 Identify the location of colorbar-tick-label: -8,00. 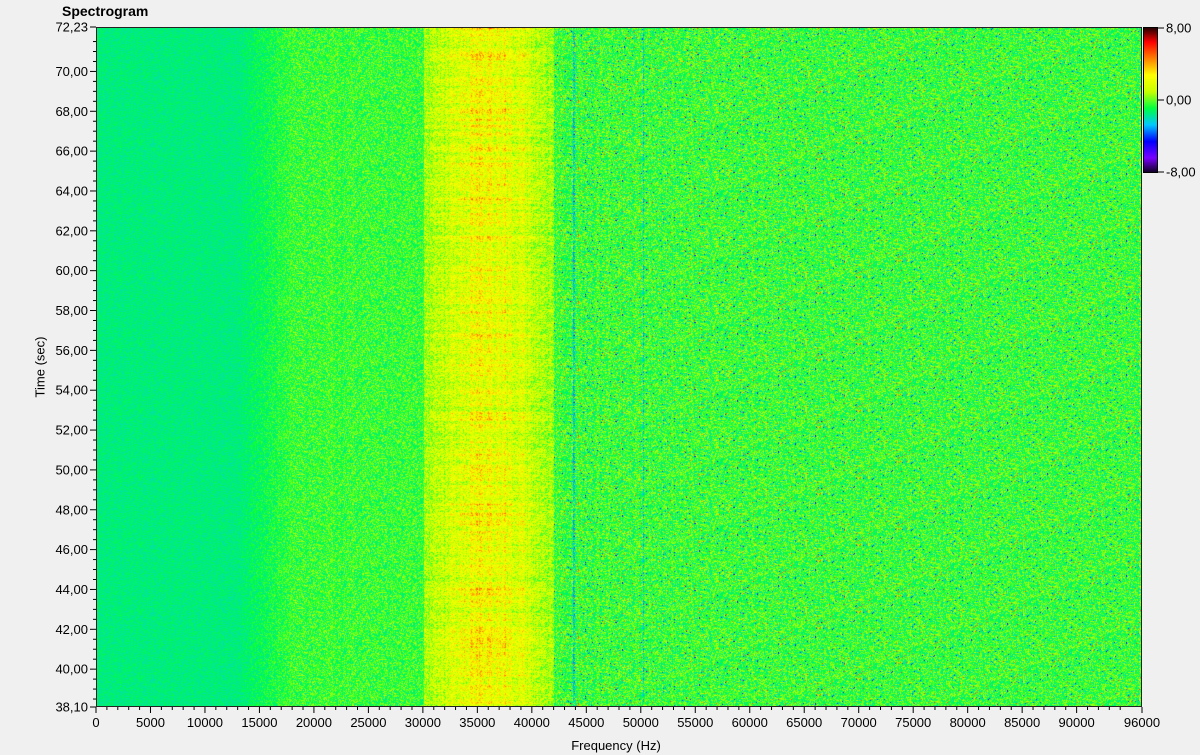
(1181, 172).